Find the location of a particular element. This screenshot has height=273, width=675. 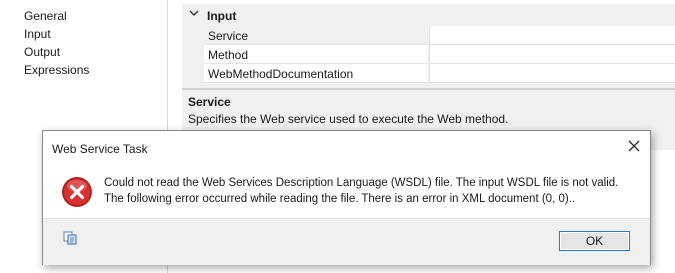

error-icon is located at coordinates (77, 192).